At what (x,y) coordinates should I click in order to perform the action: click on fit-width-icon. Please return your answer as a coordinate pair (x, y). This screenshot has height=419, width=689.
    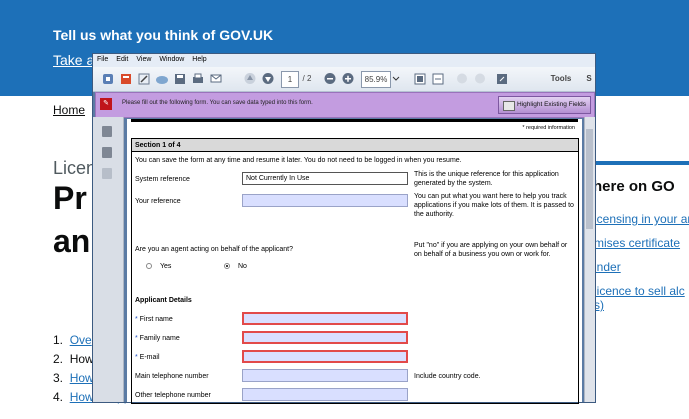
    Looking at the image, I should click on (438, 78).